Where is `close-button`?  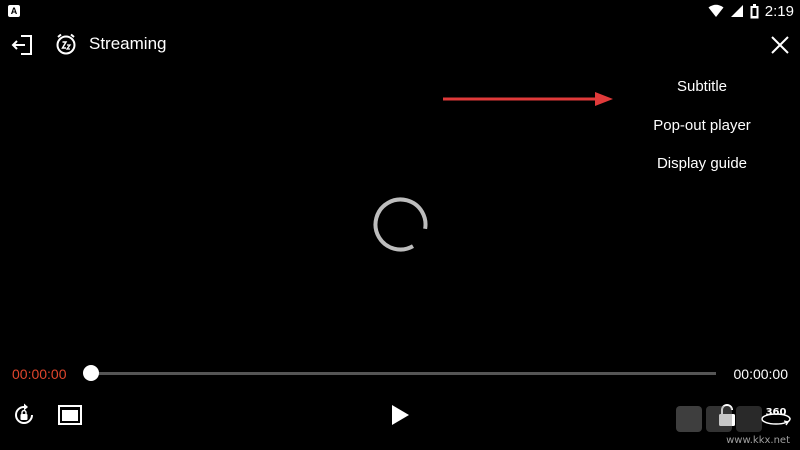
close-button is located at coordinates (780, 45).